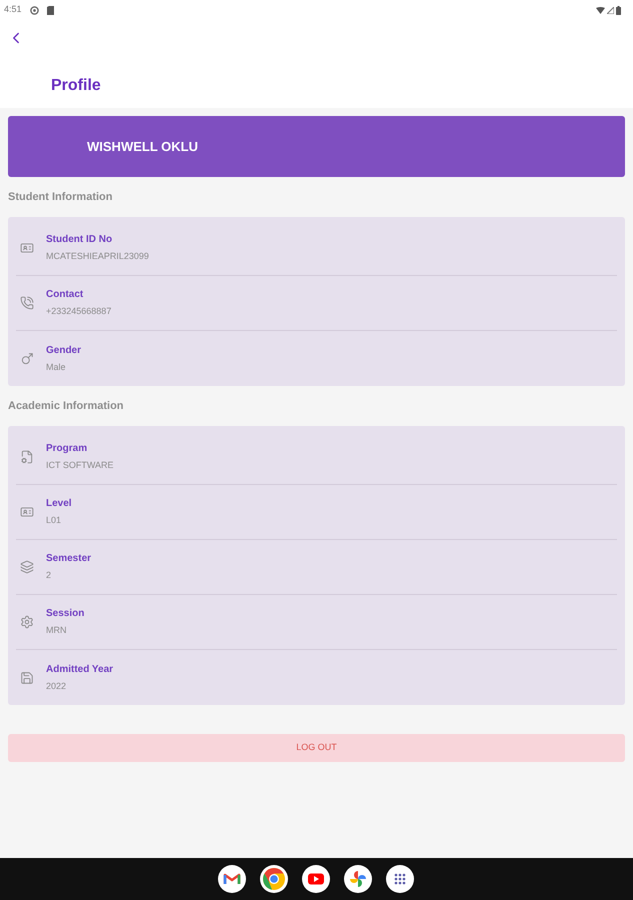  Describe the element at coordinates (27, 622) in the screenshot. I see `settings-icon` at that location.